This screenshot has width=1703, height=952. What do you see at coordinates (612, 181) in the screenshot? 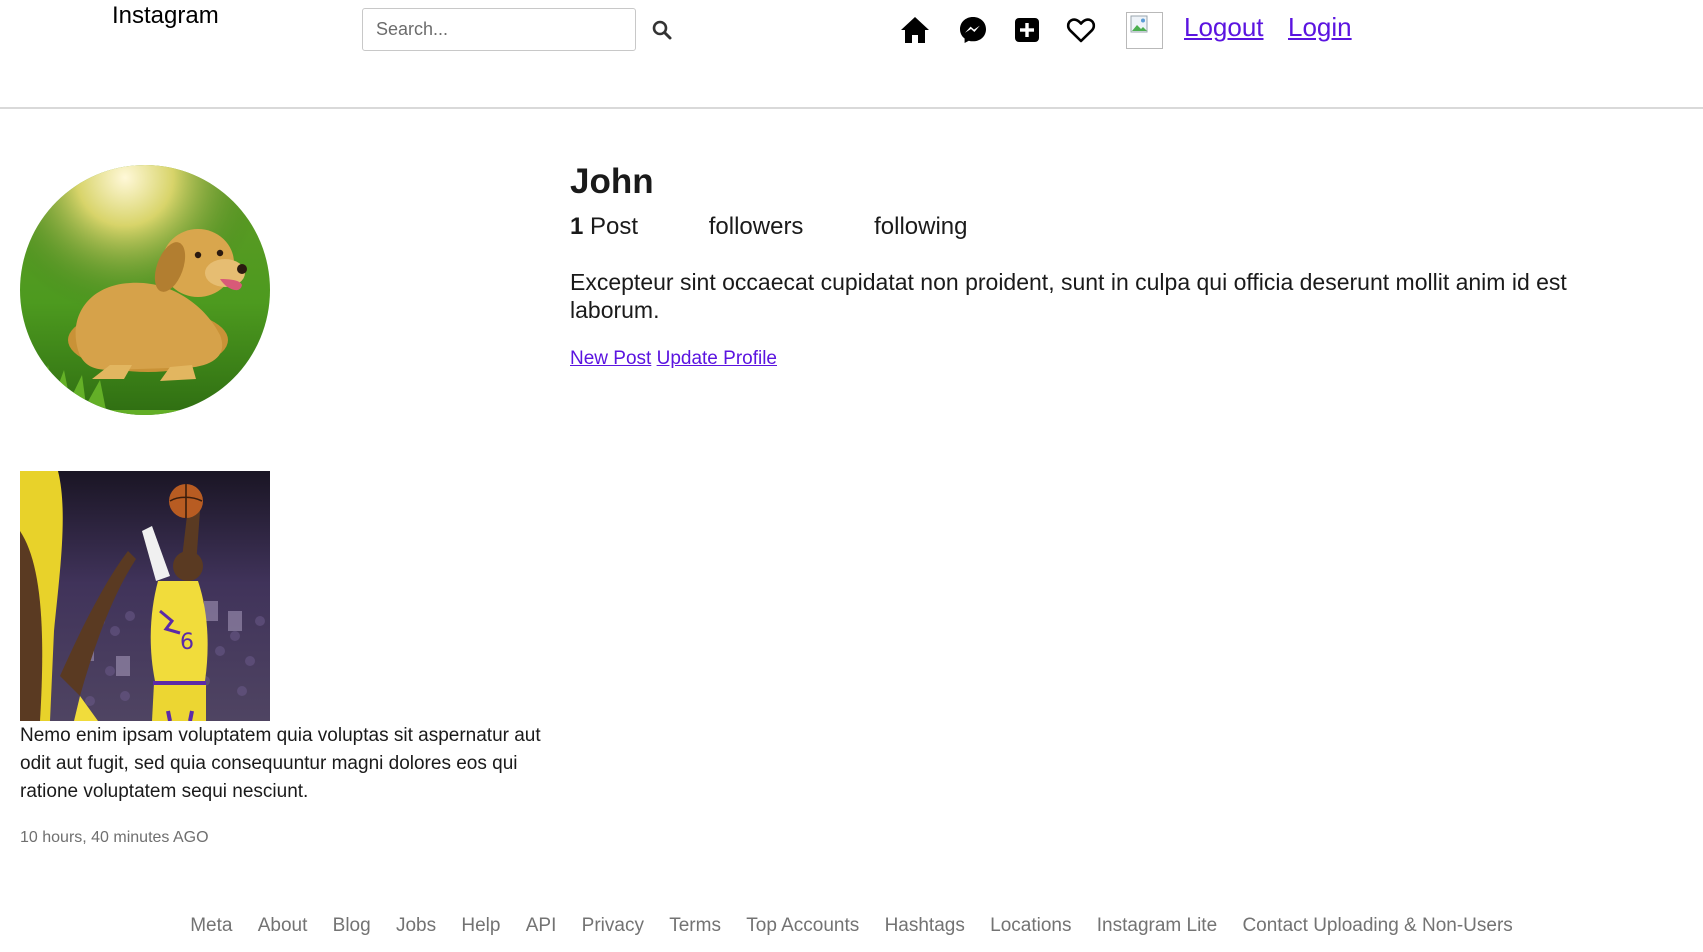
I see `profile-username: John` at bounding box center [612, 181].